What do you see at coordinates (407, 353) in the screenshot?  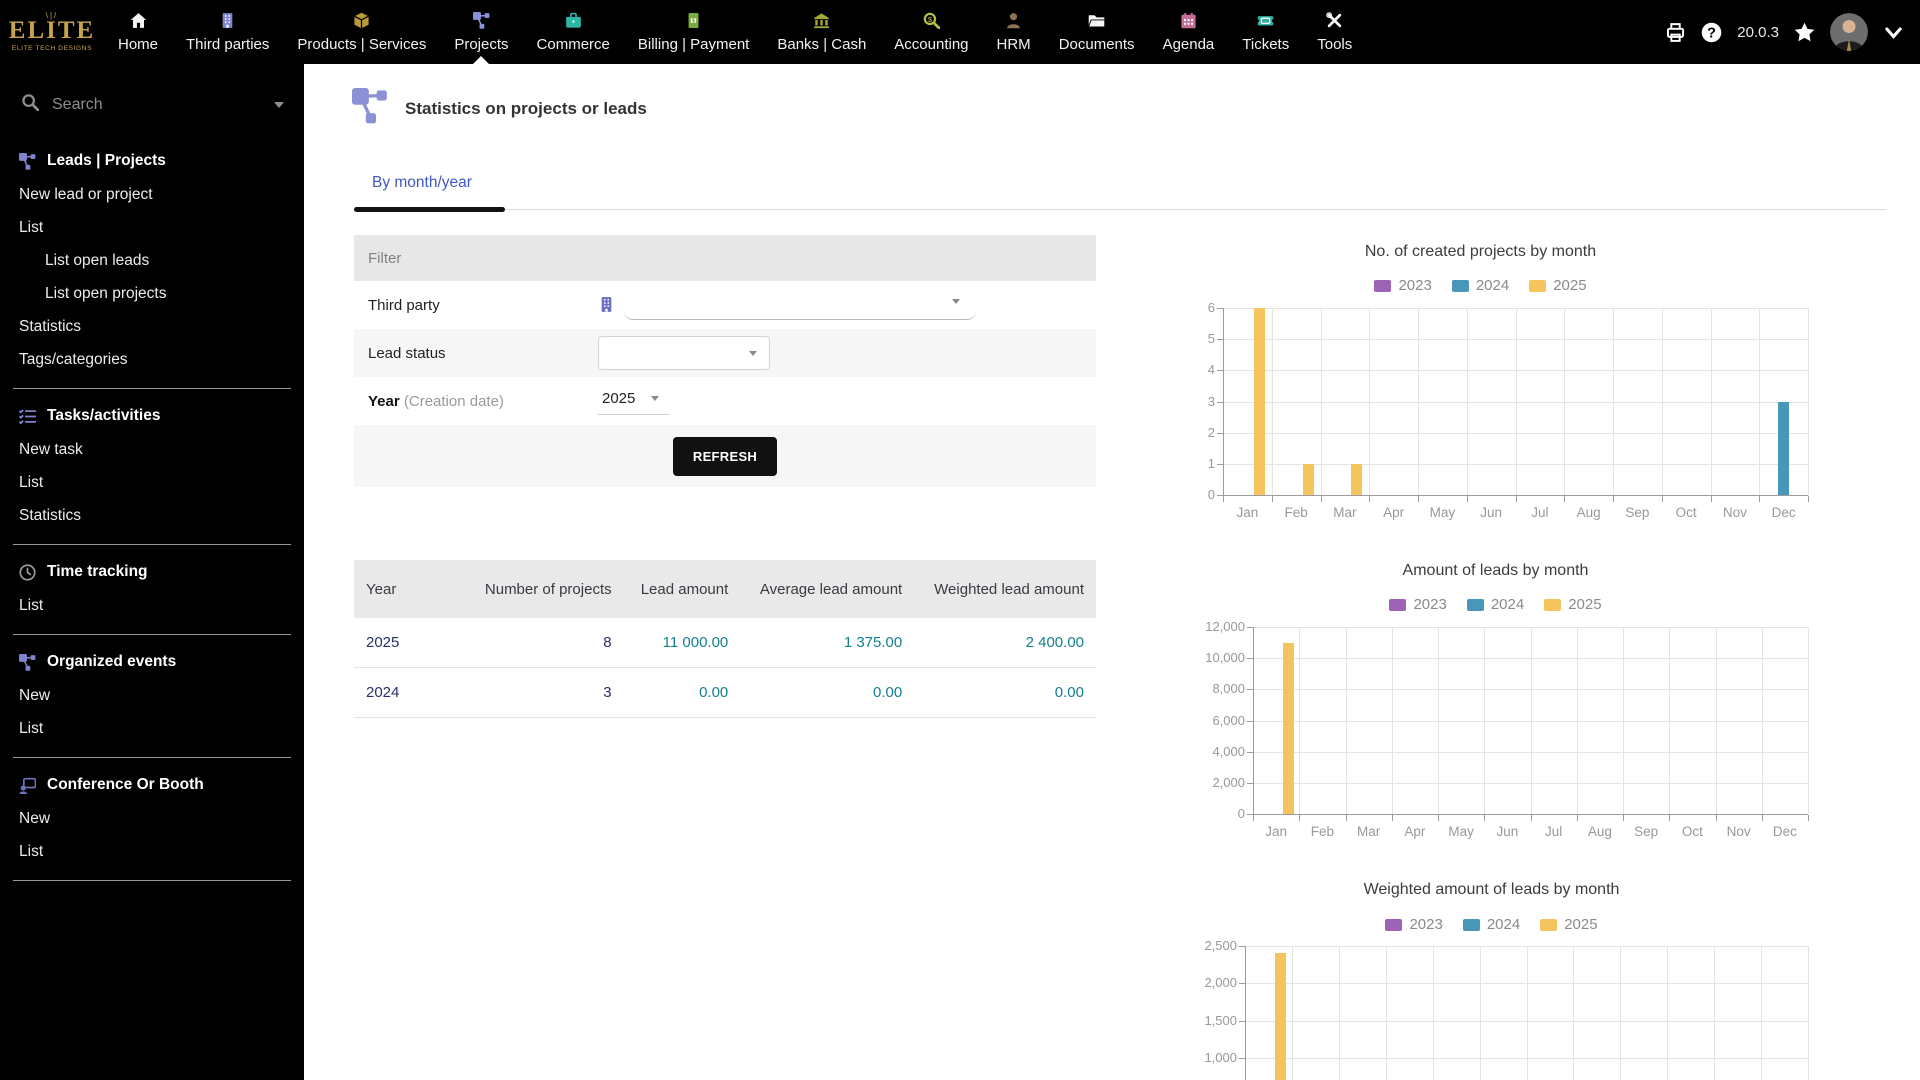 I see `lead-status-label: Lead status` at bounding box center [407, 353].